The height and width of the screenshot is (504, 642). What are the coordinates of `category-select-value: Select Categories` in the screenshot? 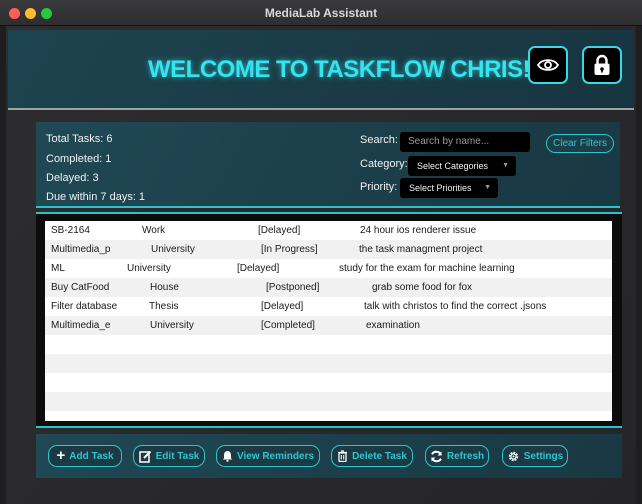 It's located at (453, 166).